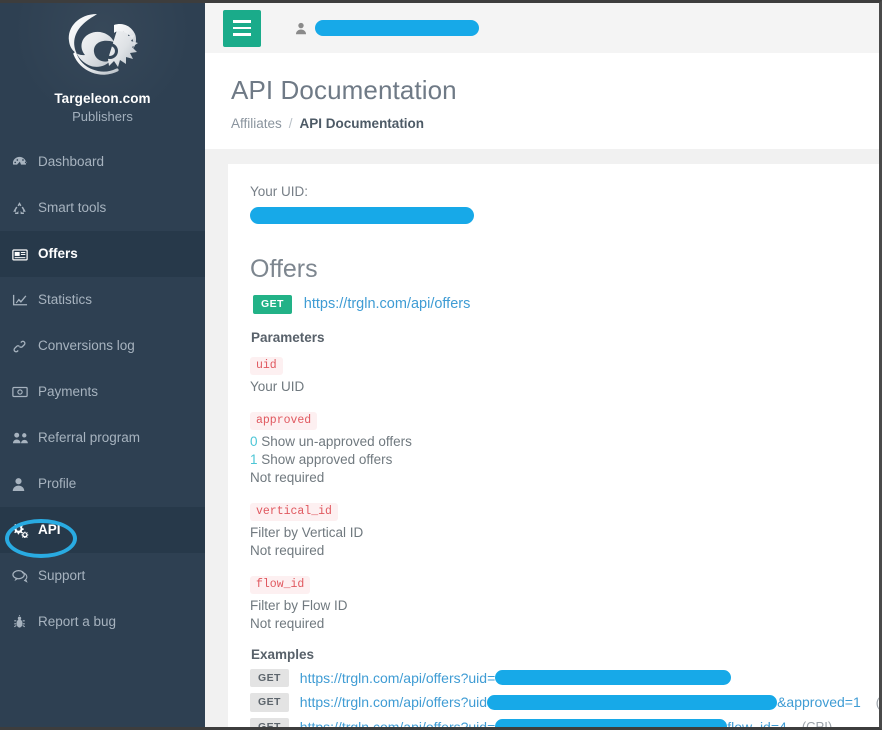 This screenshot has height=730, width=882. I want to click on newspaper-icon, so click(25, 254).